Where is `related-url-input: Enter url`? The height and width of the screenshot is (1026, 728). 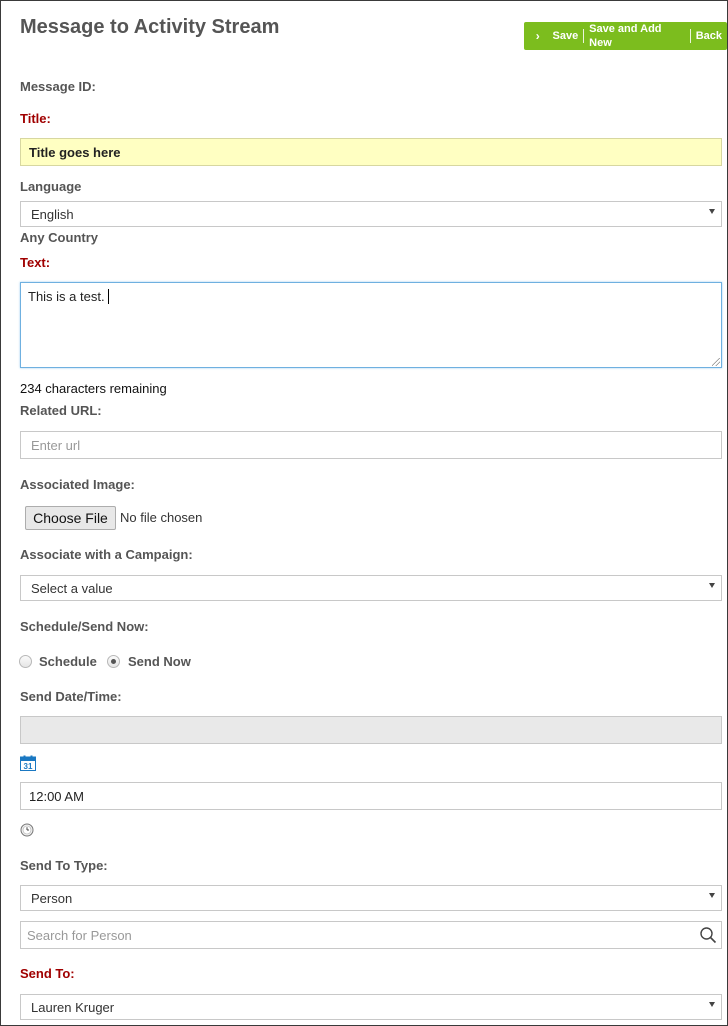 related-url-input: Enter url is located at coordinates (371, 445).